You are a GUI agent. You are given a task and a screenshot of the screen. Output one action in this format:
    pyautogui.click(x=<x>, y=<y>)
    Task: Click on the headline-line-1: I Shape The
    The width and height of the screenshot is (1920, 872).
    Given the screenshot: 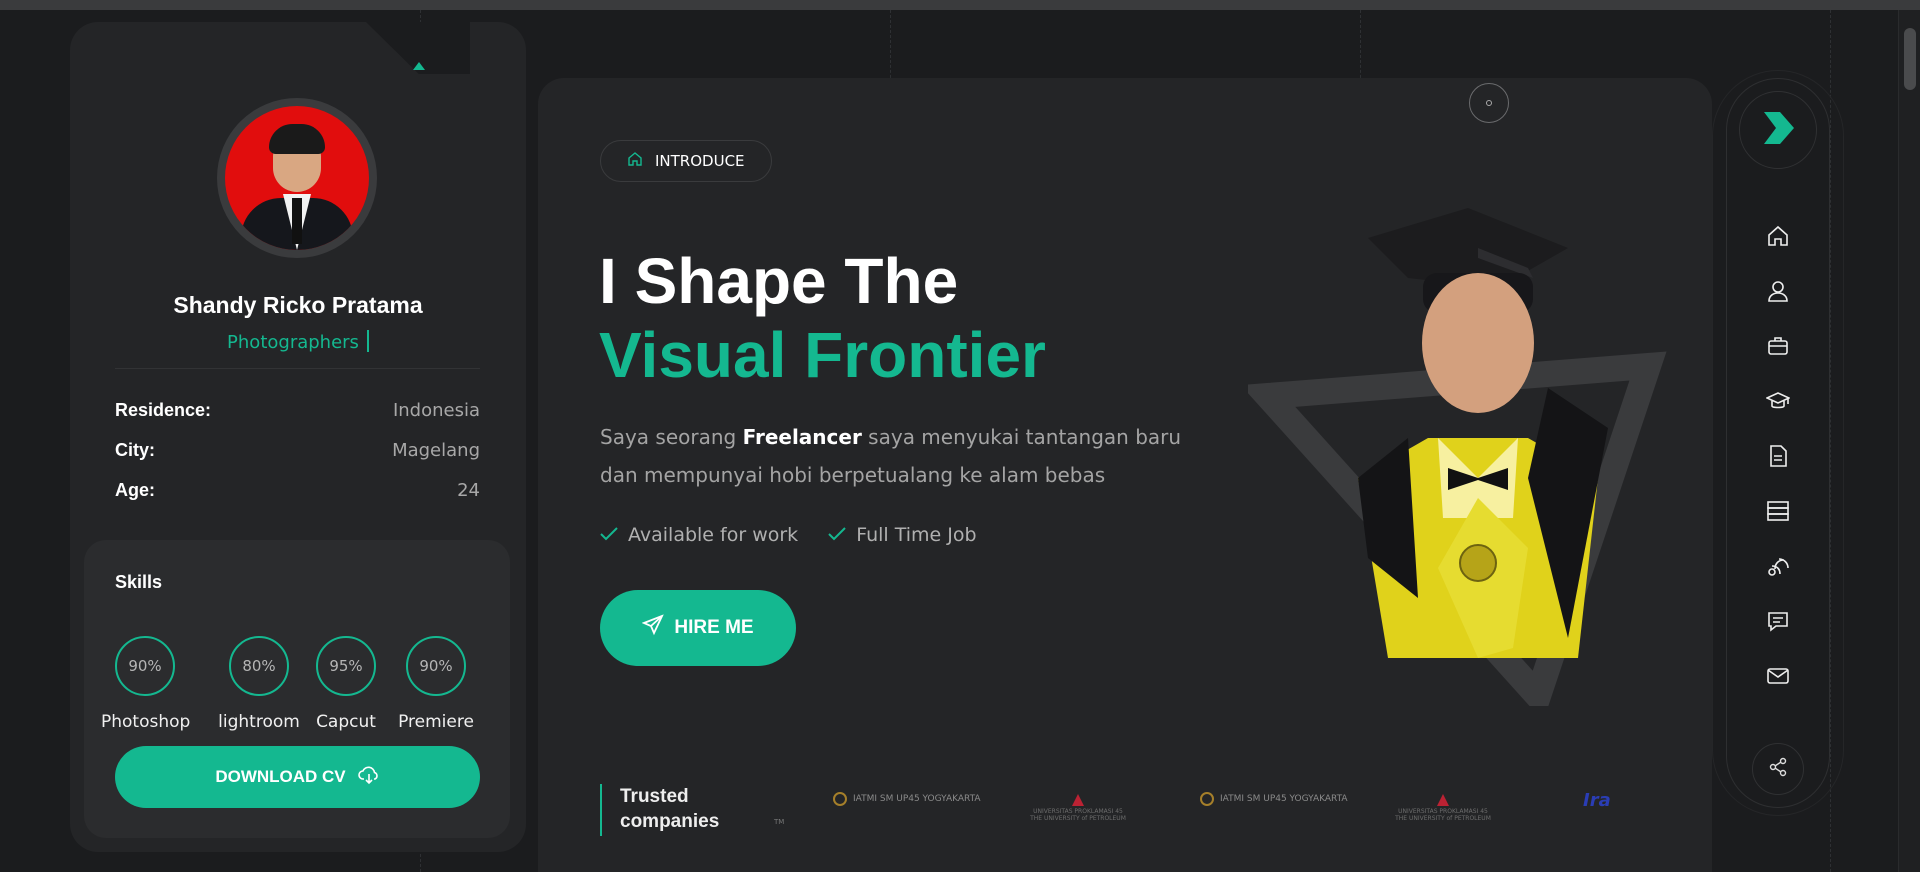 What is the action you would take?
    pyautogui.click(x=779, y=281)
    